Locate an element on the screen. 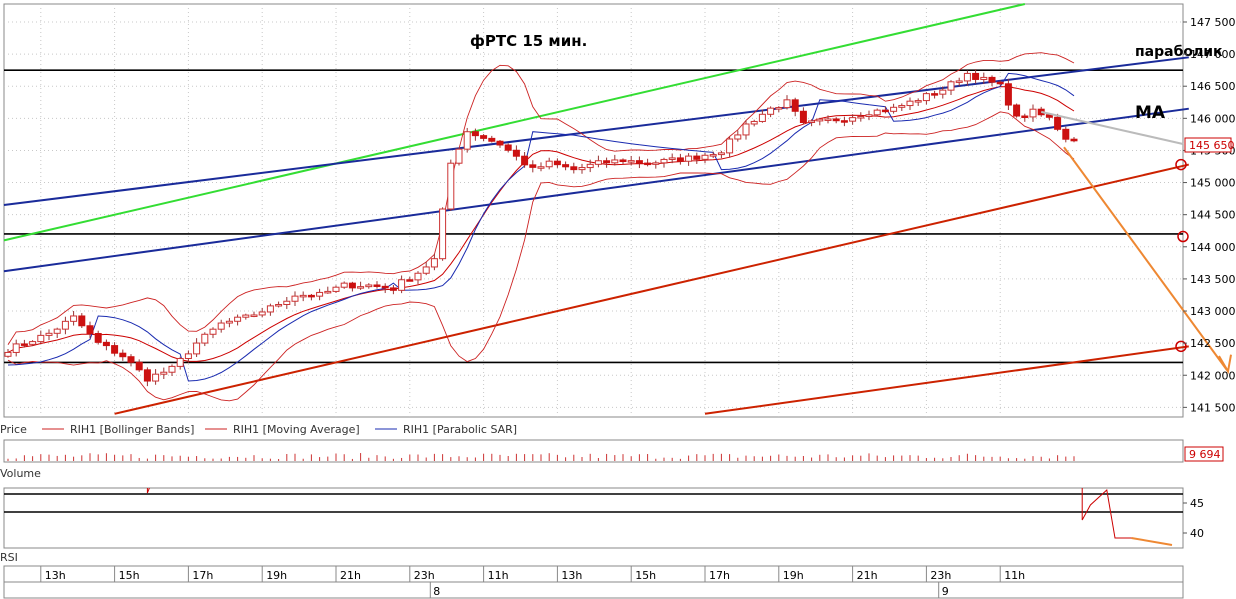 This screenshot has width=1236, height=599. hour-label: 19h is located at coordinates (793, 575).